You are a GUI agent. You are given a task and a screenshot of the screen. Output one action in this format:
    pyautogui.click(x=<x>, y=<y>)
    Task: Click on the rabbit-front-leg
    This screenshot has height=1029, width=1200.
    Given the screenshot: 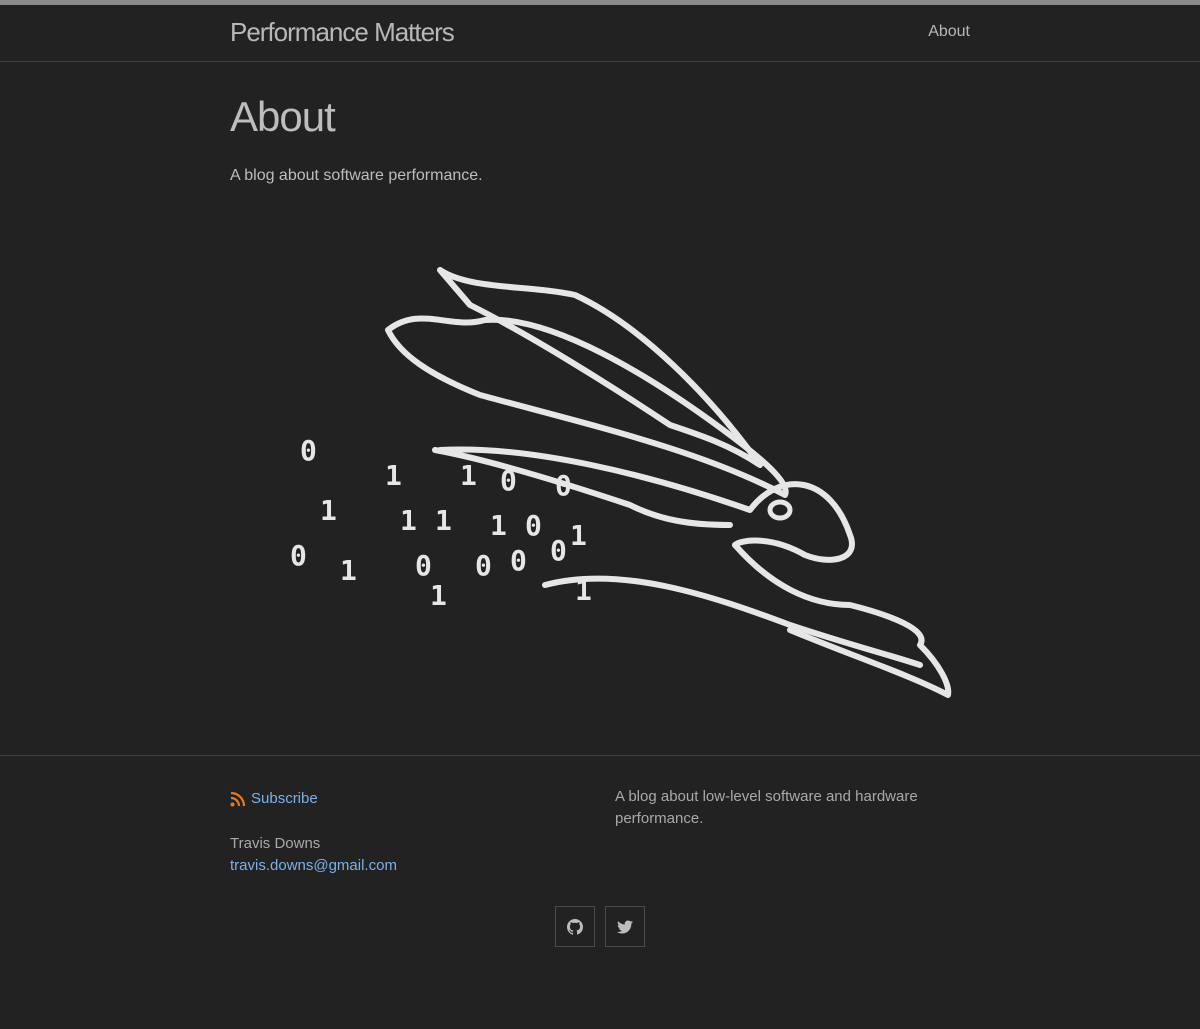 What is the action you would take?
    pyautogui.click(x=842, y=620)
    